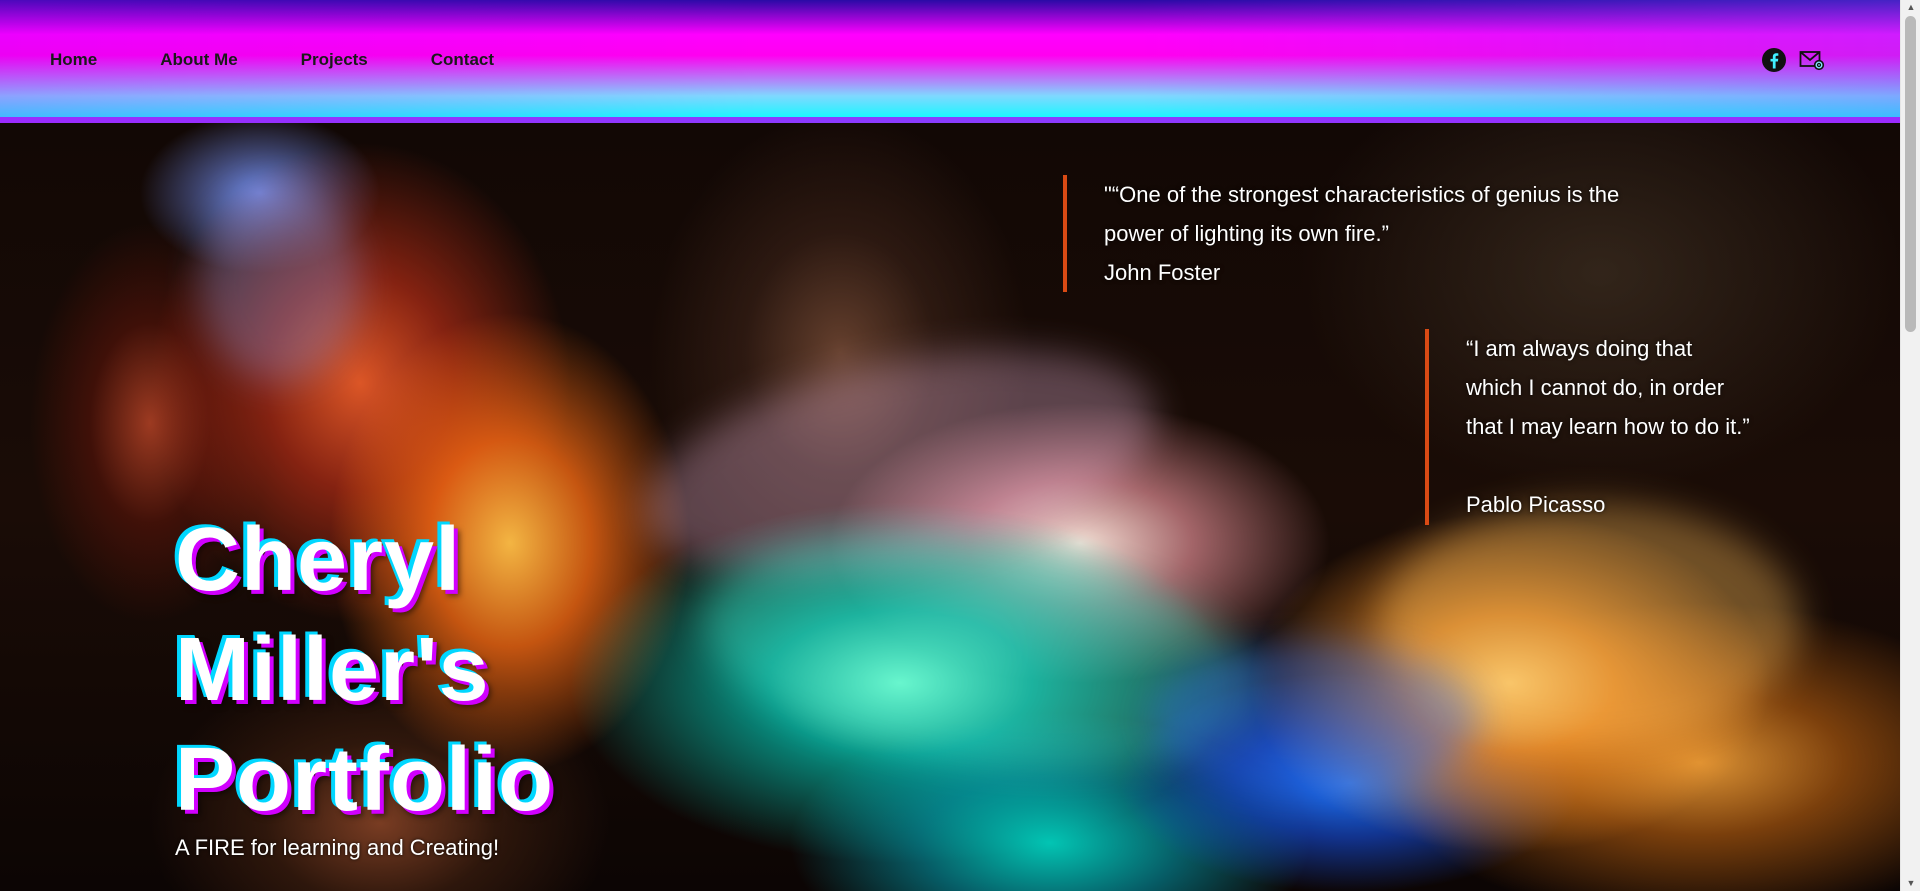 This screenshot has height=891, width=1920. What do you see at coordinates (1246, 233) in the screenshot?
I see `quote-text-line: power of lighting its own fire.”` at bounding box center [1246, 233].